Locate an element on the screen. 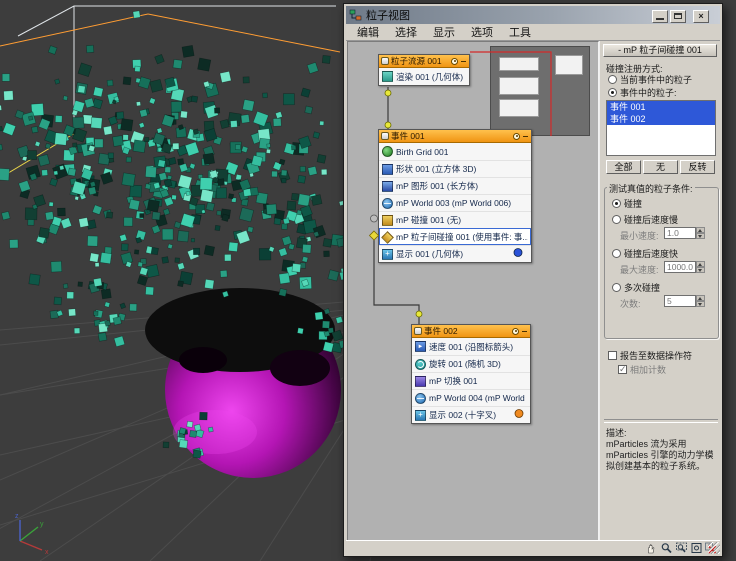  operator-label: 显示 001 (几何体) is located at coordinates (430, 254).